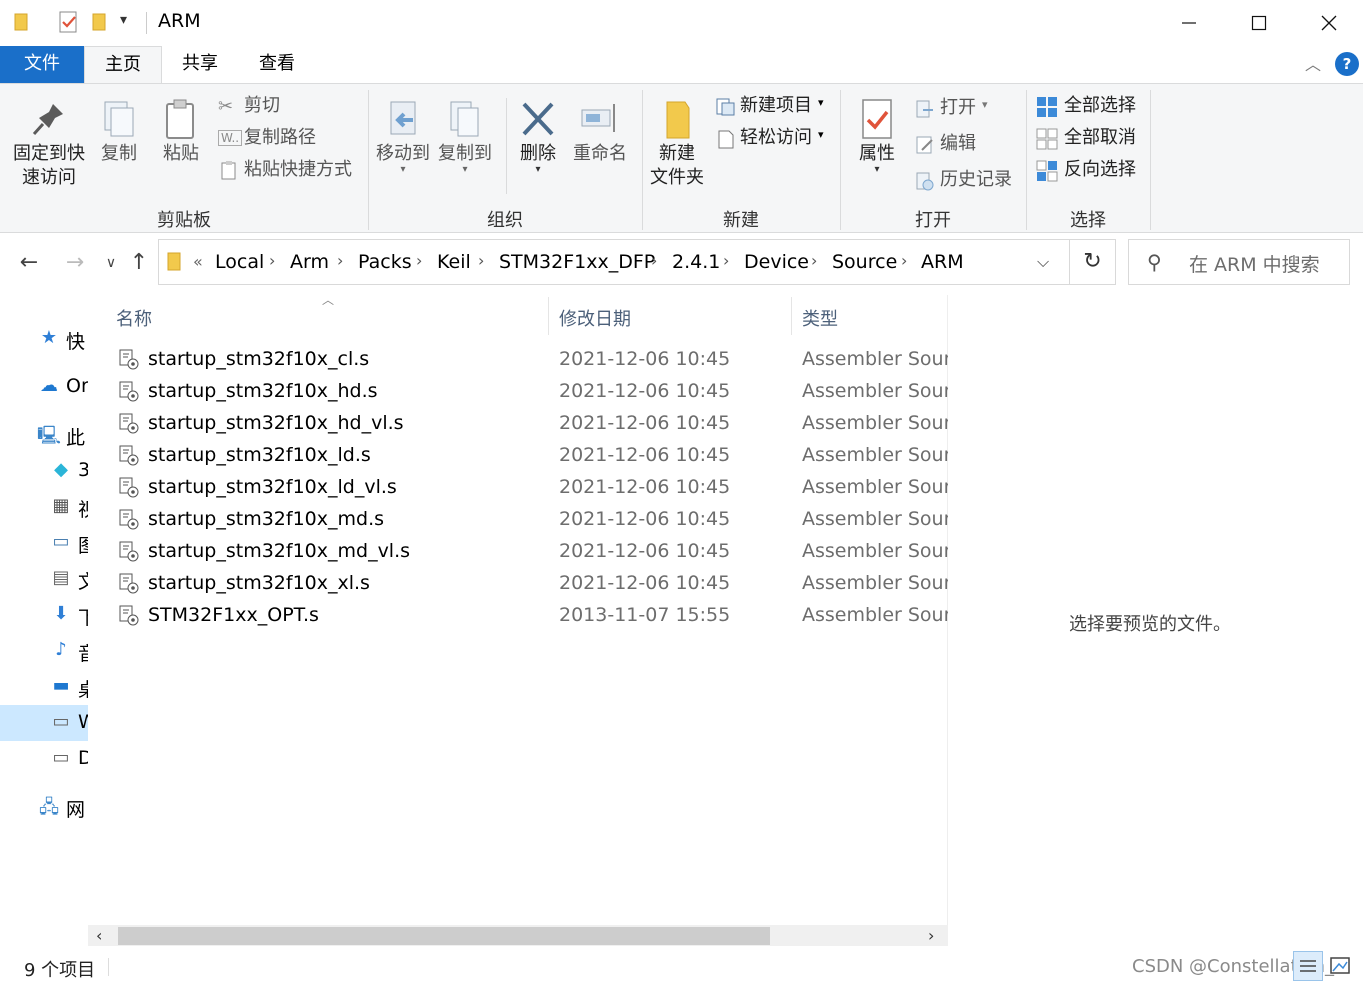  What do you see at coordinates (266, 519) in the screenshot?
I see `file-name: startup_stm32f10x_md.s` at bounding box center [266, 519].